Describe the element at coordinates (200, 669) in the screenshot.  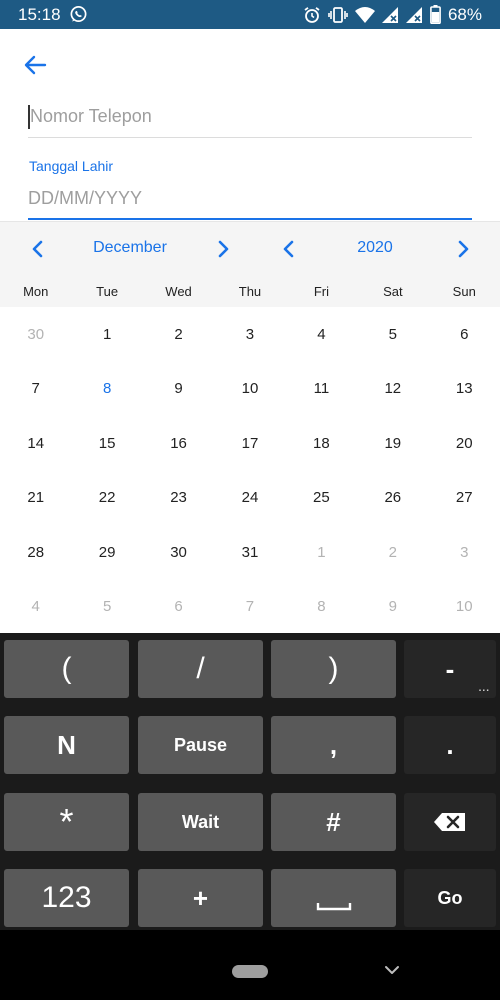
I see `key-slash: /` at that location.